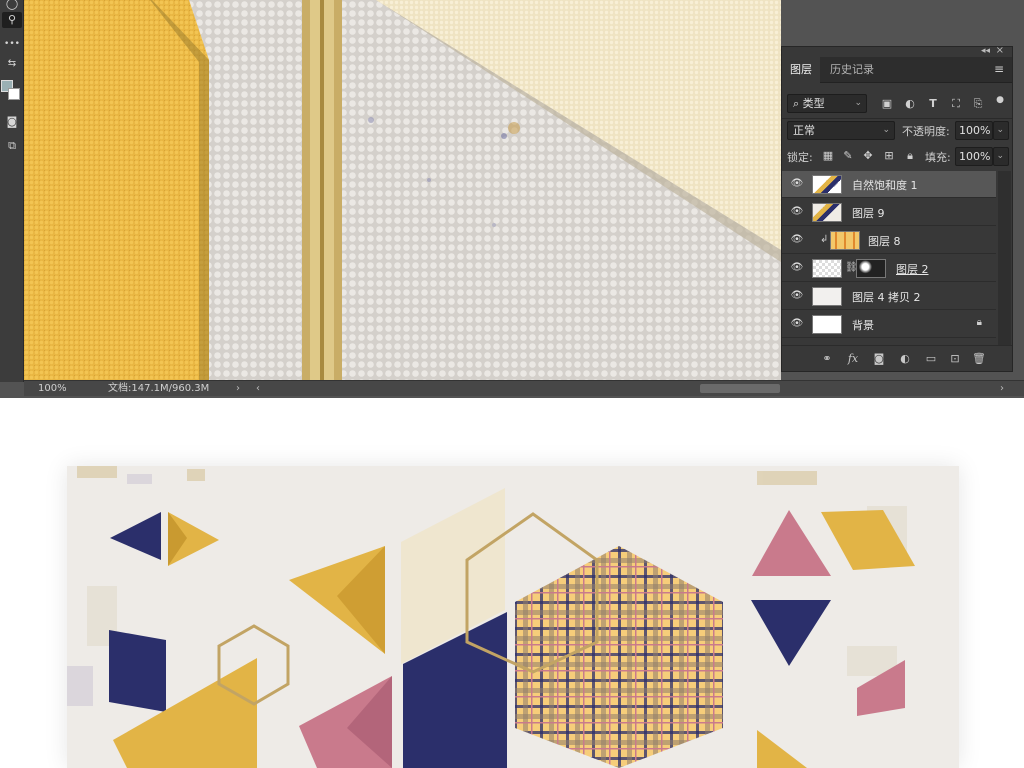 The image size is (1024, 768). What do you see at coordinates (801, 70) in the screenshot?
I see `tab-layers: 图层` at bounding box center [801, 70].